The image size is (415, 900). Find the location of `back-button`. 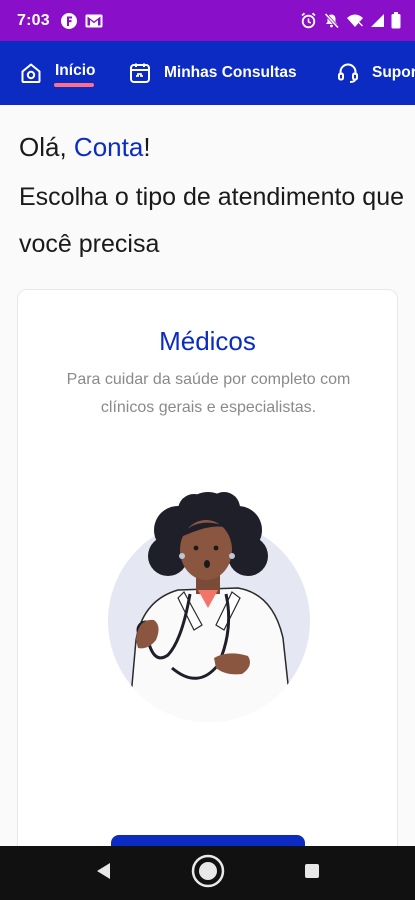

back-button is located at coordinates (103, 873).